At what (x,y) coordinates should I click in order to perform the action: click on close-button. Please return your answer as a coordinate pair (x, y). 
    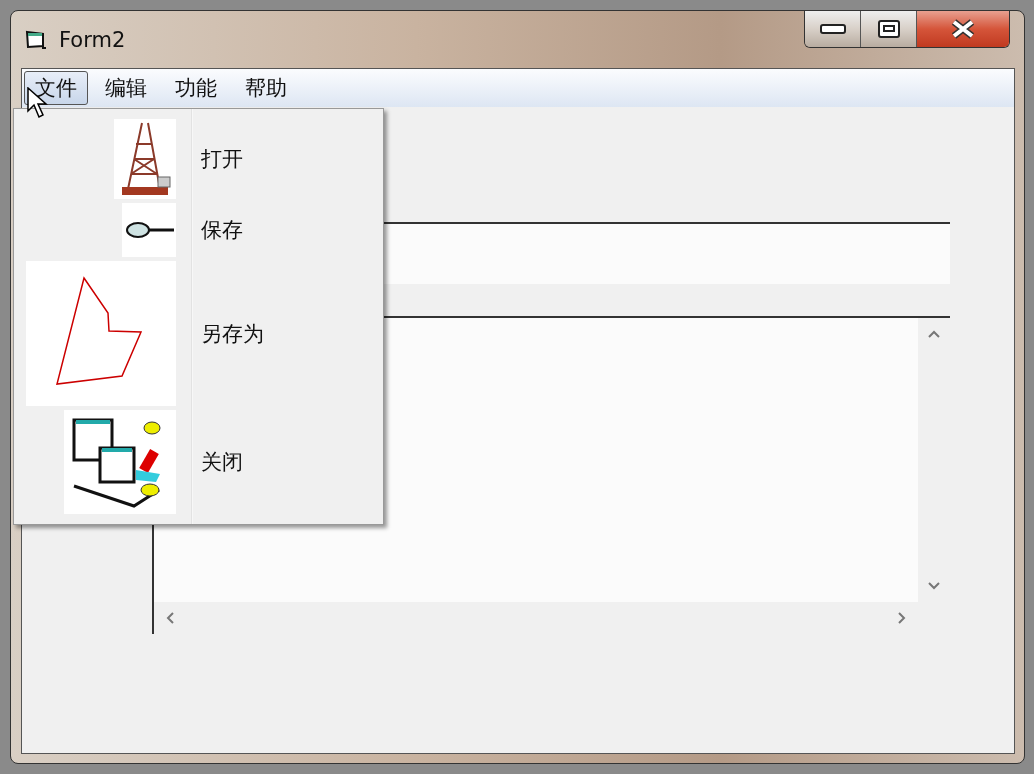
    Looking at the image, I should click on (963, 29).